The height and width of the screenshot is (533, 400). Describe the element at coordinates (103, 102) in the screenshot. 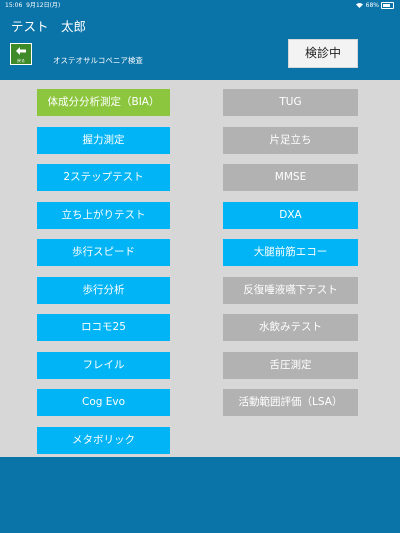

I see `test-button-left-1: 体成分分析測定（BIA）` at that location.